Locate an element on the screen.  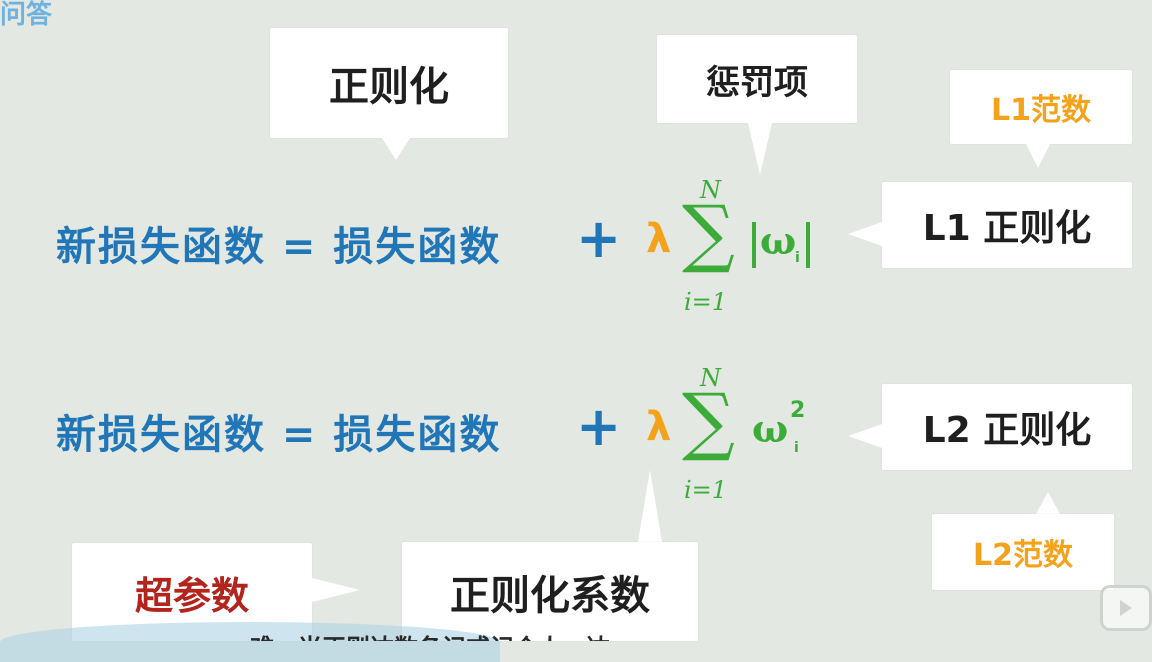
callout-l1-norm-text: L1范数 is located at coordinates (1041, 110).